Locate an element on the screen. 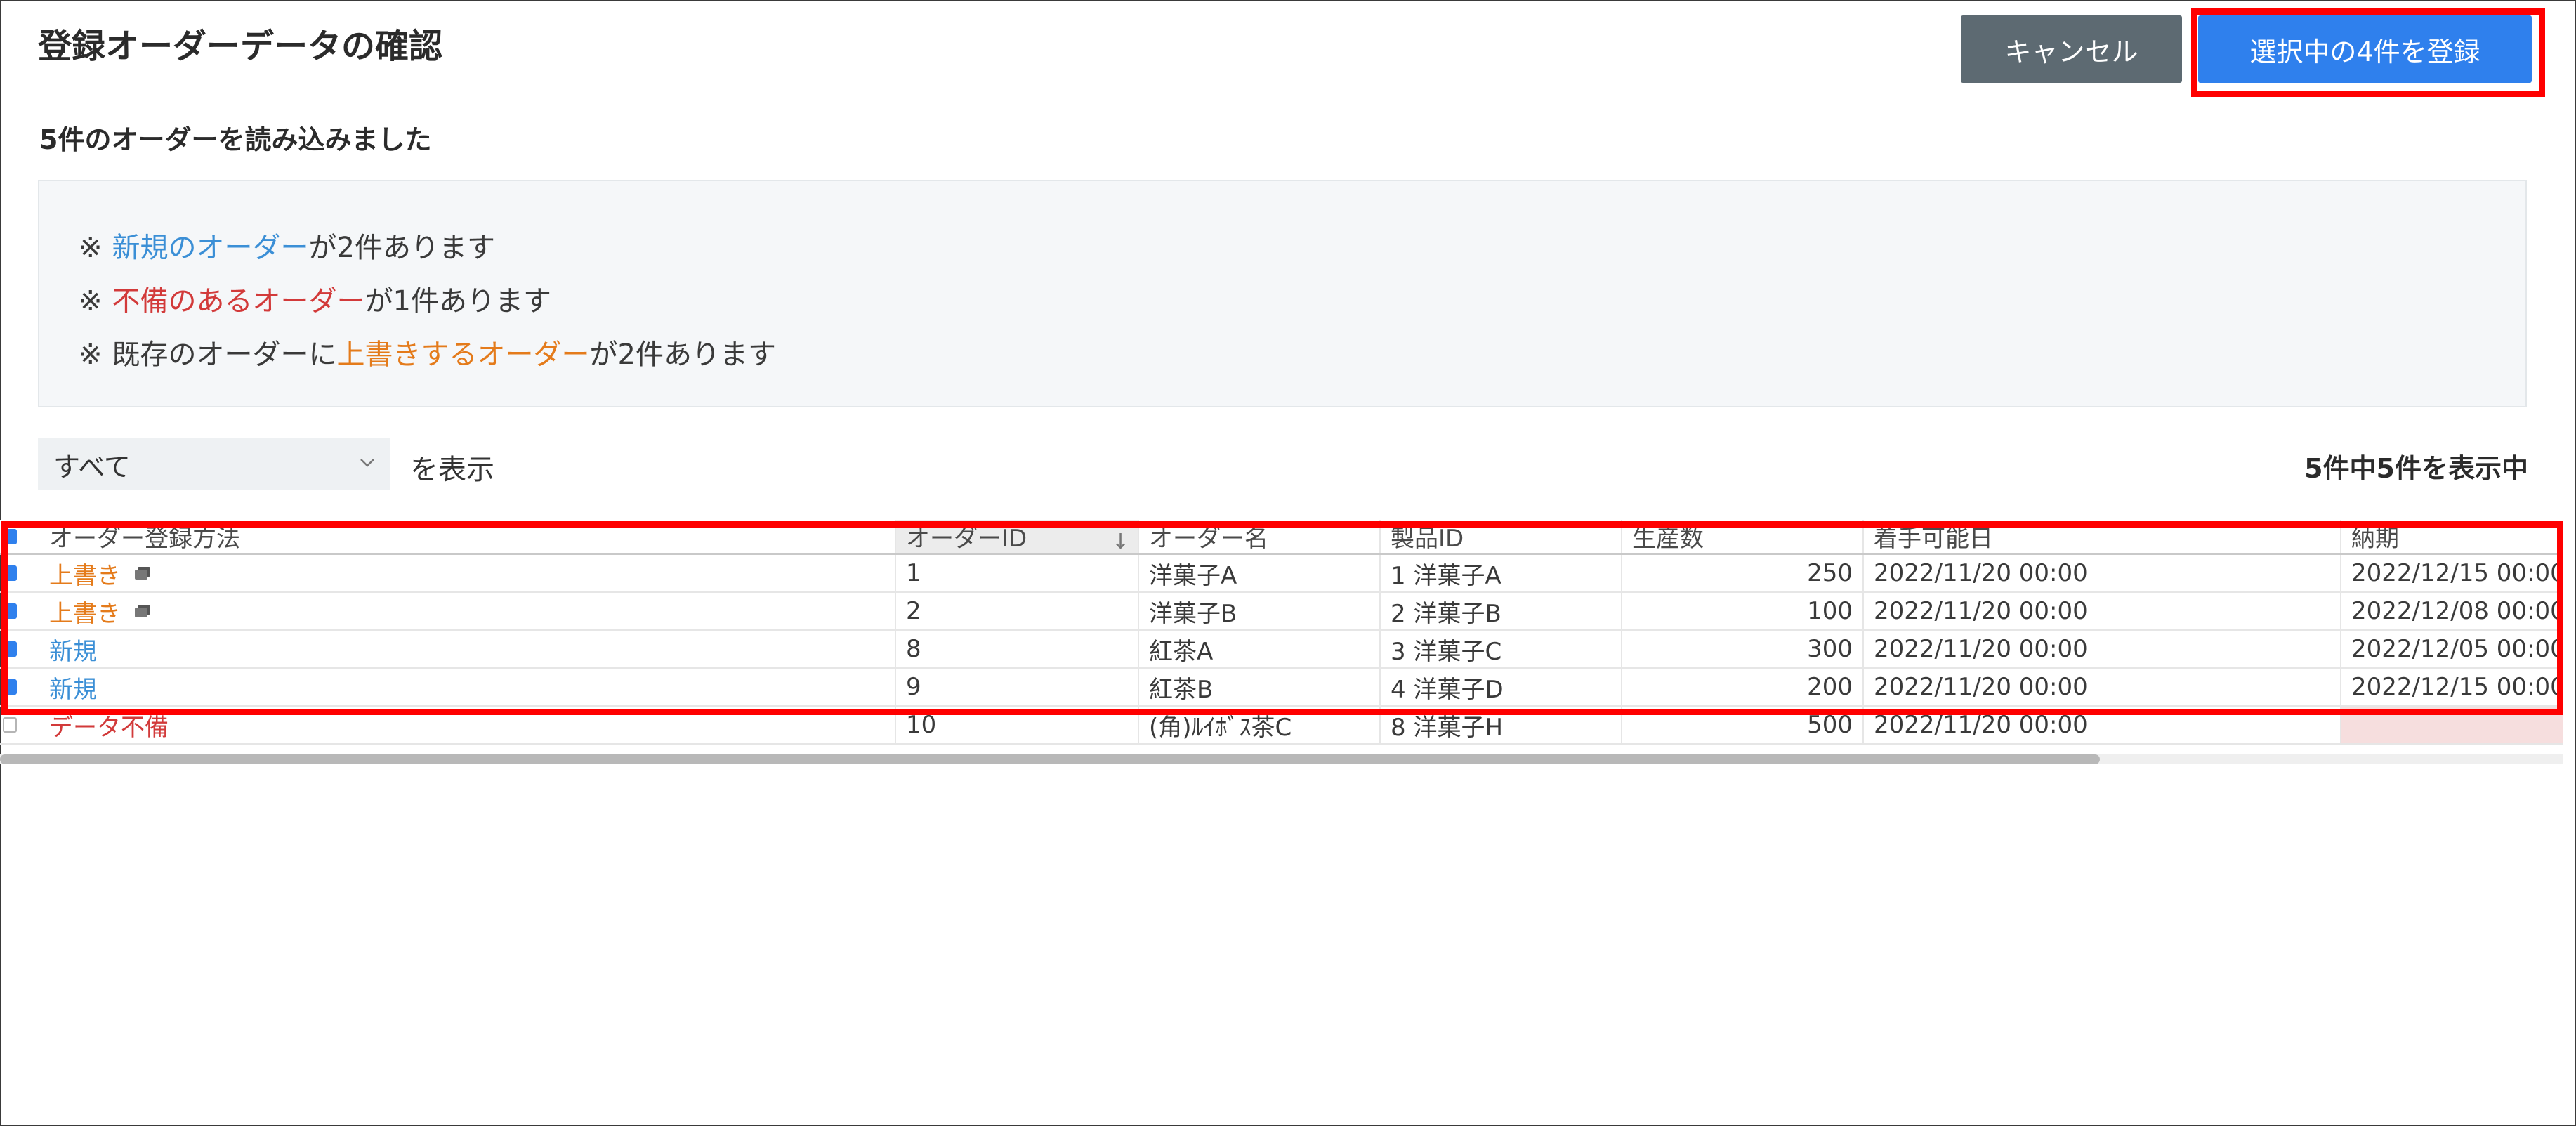  row-quantity: 500 is located at coordinates (1743, 725).